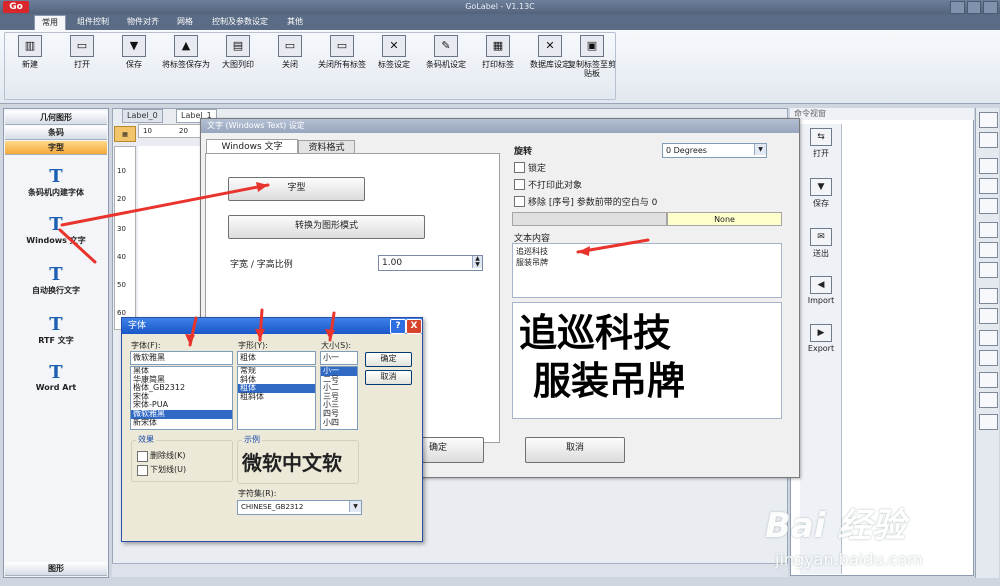  What do you see at coordinates (821, 243) in the screenshot?
I see `cmd-send-button: ✉ 送出` at bounding box center [821, 243].